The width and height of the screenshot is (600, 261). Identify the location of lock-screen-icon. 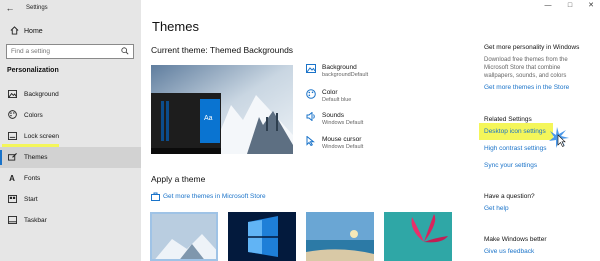
(12, 136).